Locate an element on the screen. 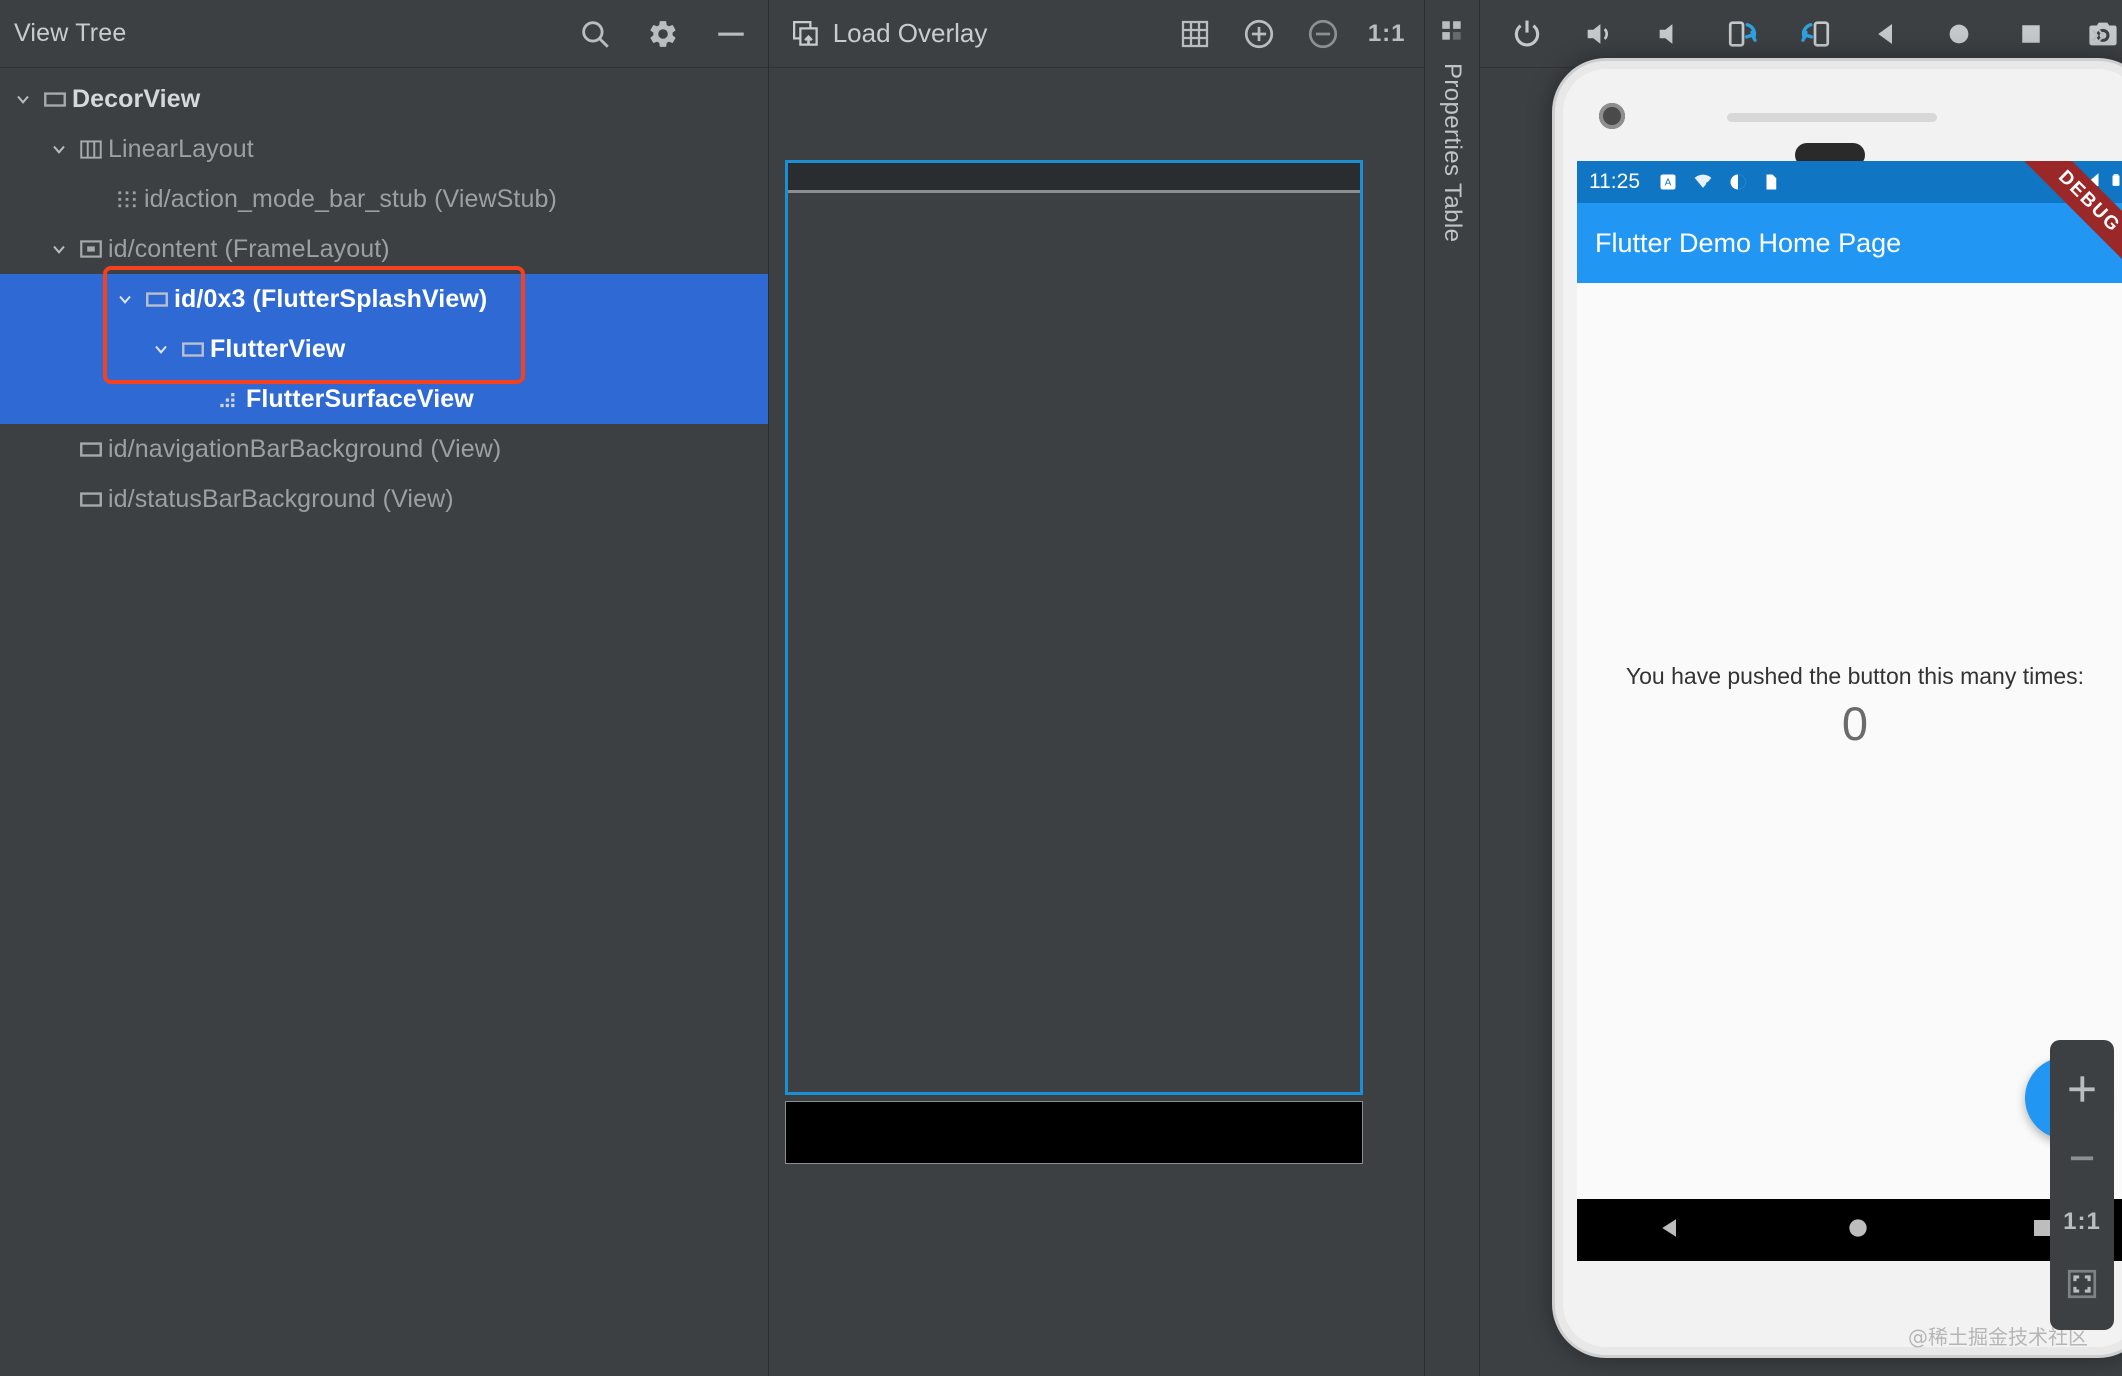 Image resolution: width=2122 pixels, height=1376 pixels. tree-row-label: FlutterView is located at coordinates (278, 348).